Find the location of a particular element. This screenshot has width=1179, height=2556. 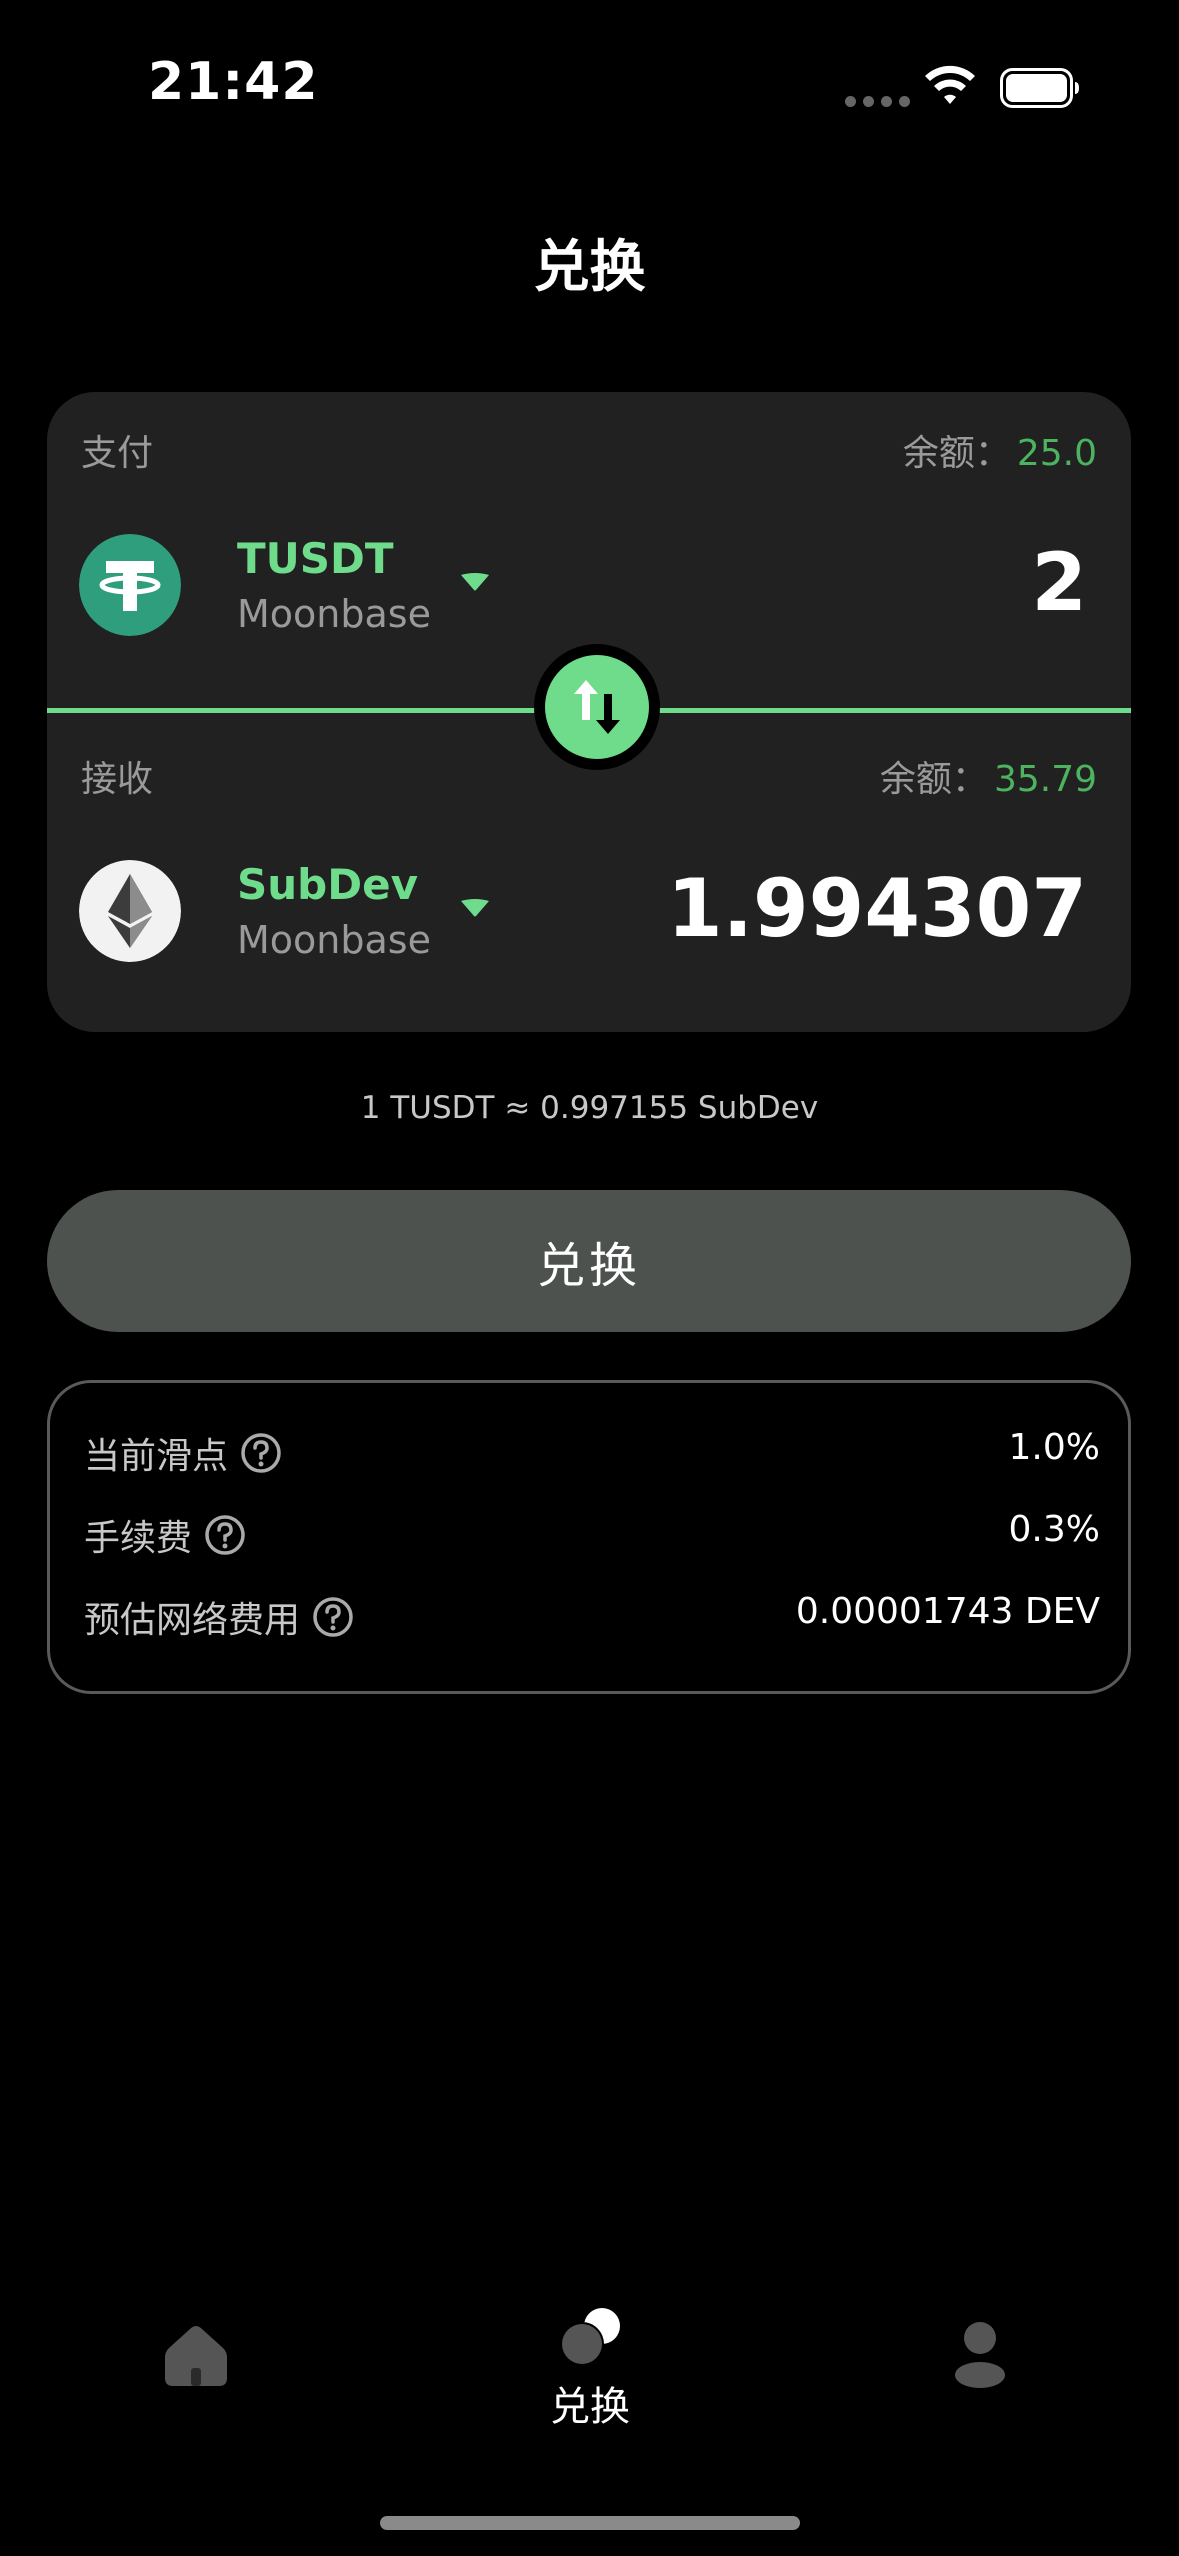

battery-icon is located at coordinates (1039, 88).